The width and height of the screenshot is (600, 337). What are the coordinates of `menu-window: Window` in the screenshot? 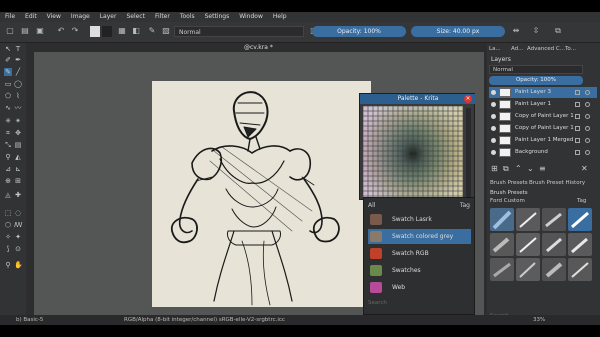 It's located at (251, 17).